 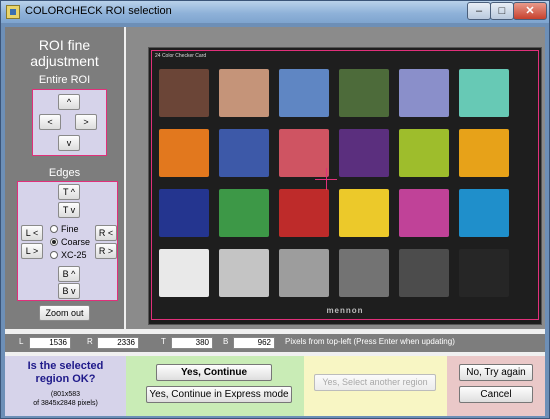 I want to click on zoom-out-button: Zoom out, so click(x=64, y=313).